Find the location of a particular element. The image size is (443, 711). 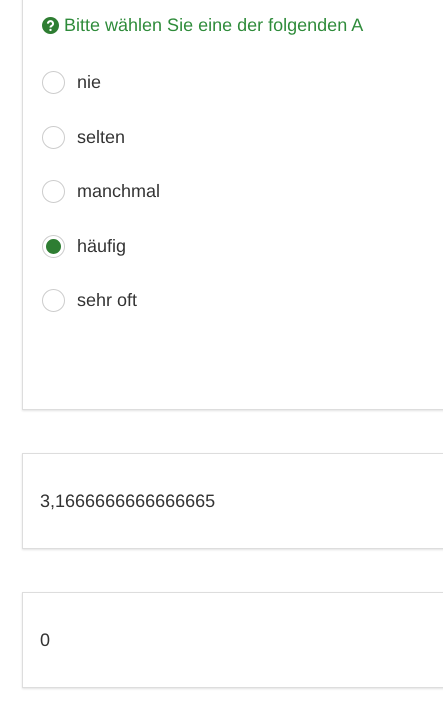

result-value: 3,1666666666666665 is located at coordinates (128, 501).